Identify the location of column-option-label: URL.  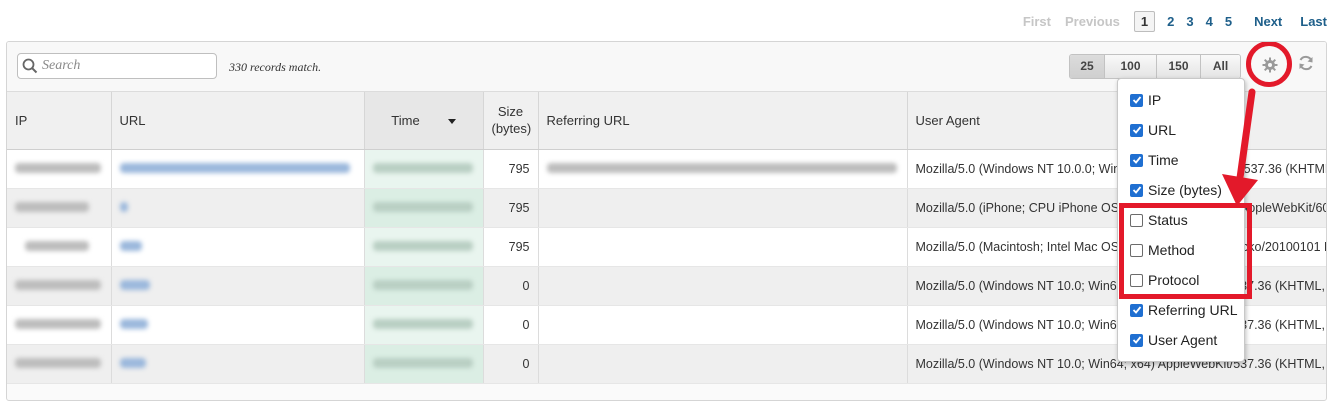
(1162, 130).